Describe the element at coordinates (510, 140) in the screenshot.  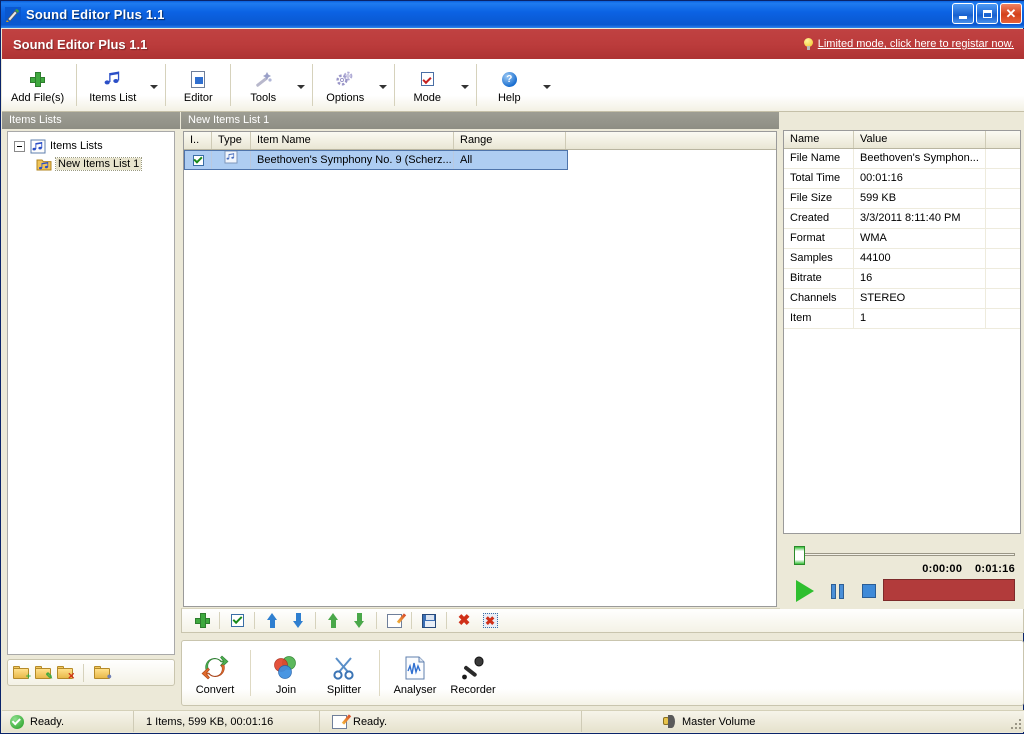
I see `column-header-range: Range` at that location.